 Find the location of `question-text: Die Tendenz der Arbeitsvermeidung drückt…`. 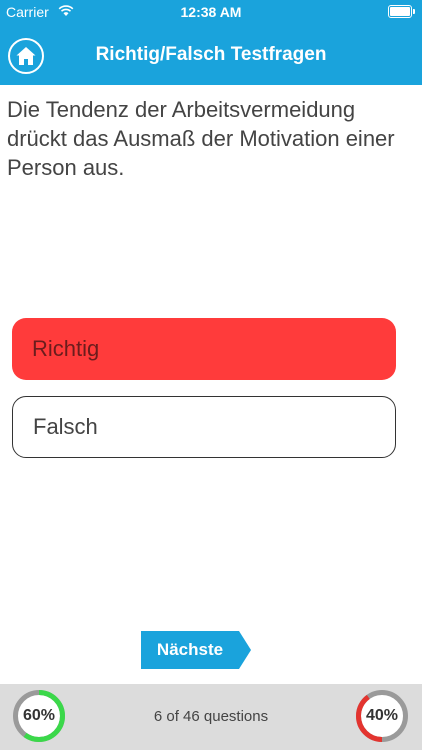

question-text: Die Tendenz der Arbeitsvermeidung drückt… is located at coordinates (201, 138).